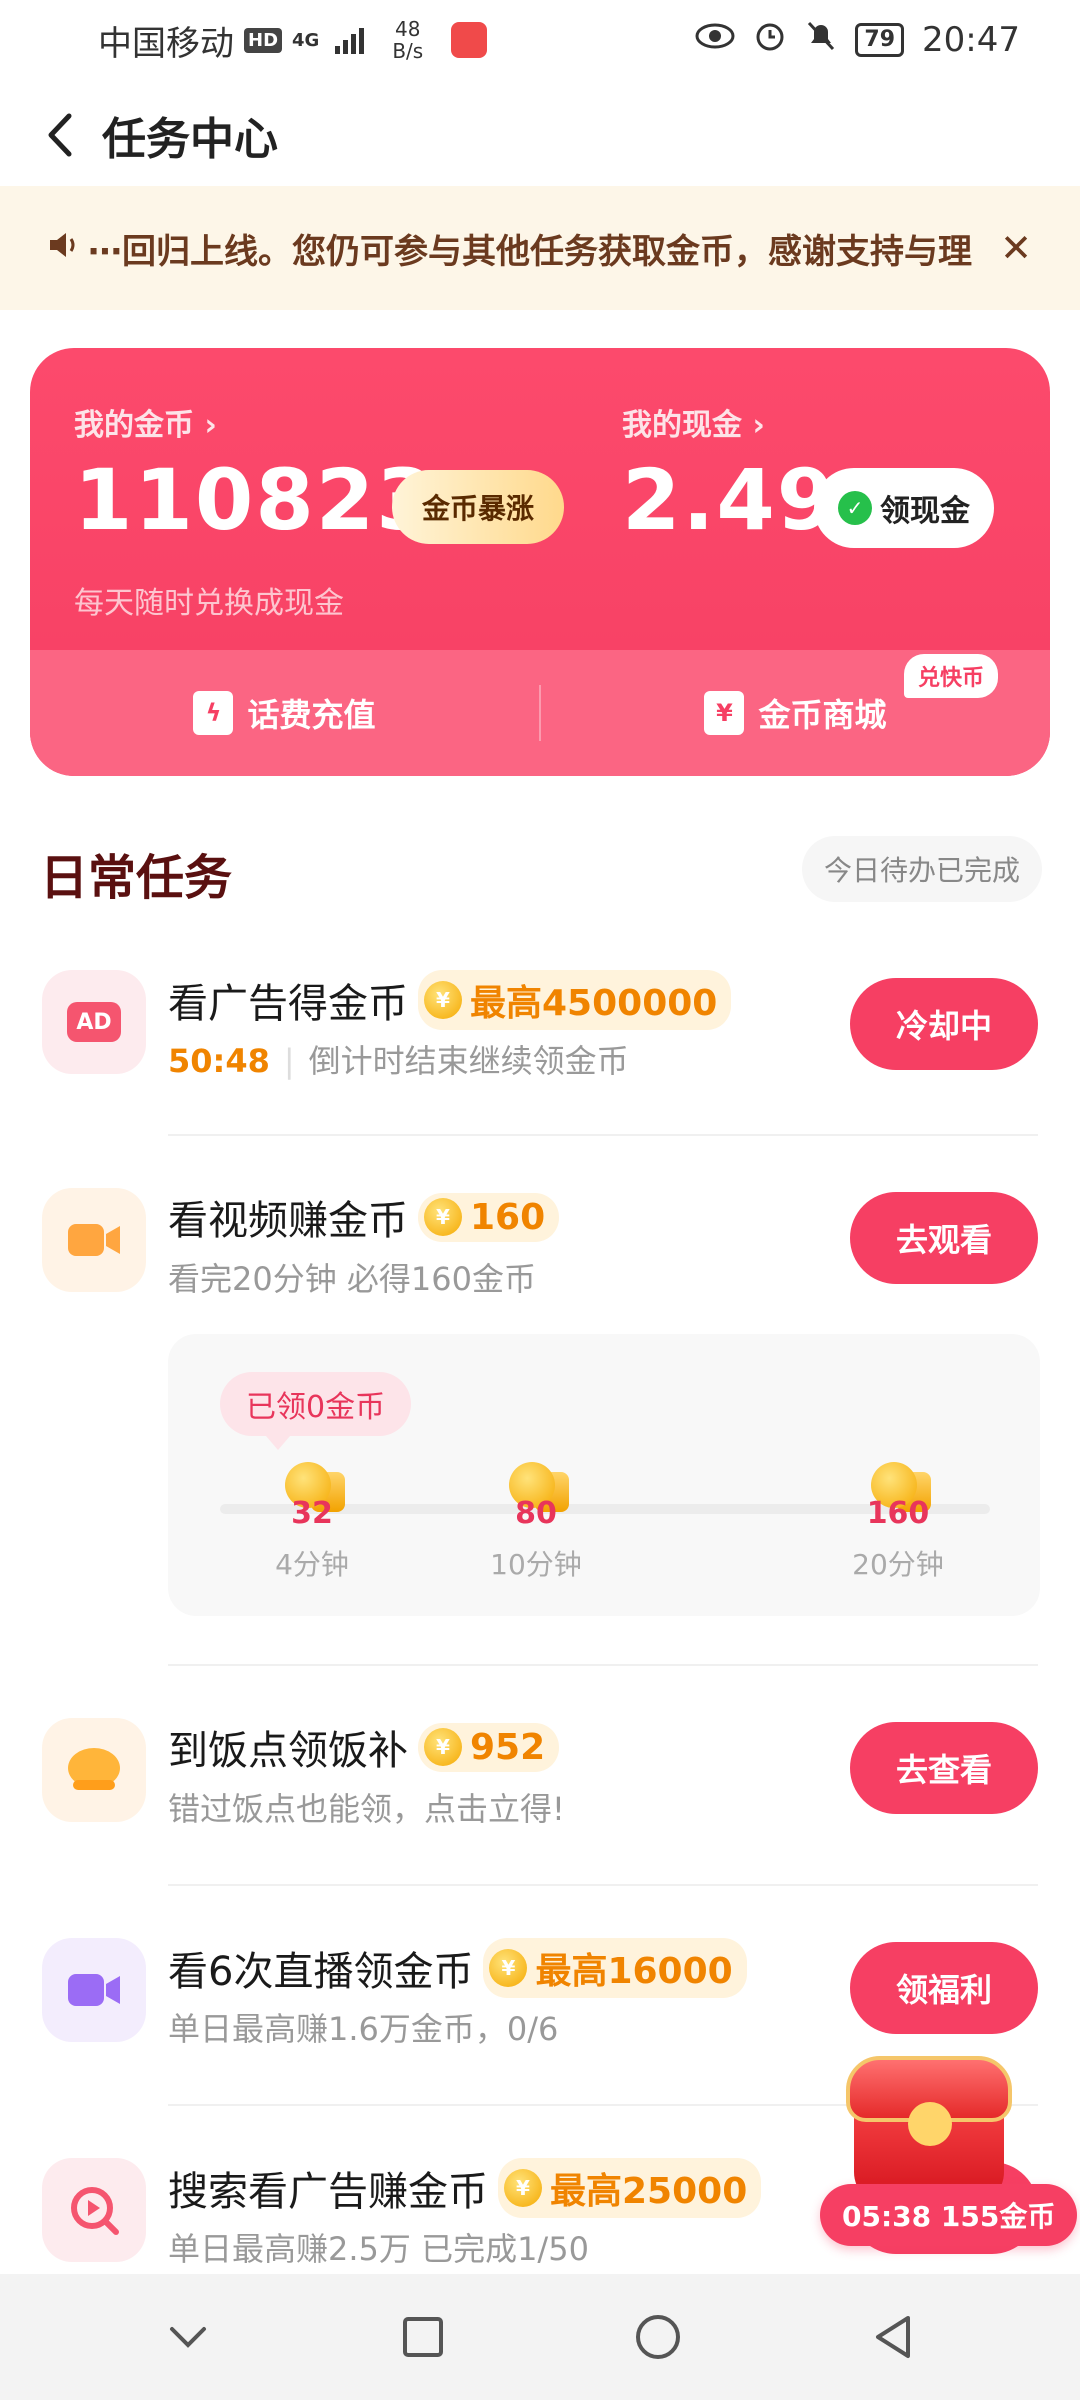  Describe the element at coordinates (166, 43) in the screenshot. I see `carrier-label: 中国移动` at that location.